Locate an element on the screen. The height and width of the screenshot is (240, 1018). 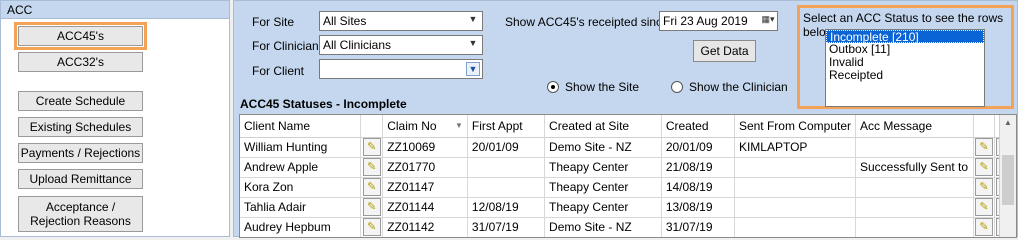
receipted-since-label: Show ACC45's receipted since is located at coordinates (587, 22).